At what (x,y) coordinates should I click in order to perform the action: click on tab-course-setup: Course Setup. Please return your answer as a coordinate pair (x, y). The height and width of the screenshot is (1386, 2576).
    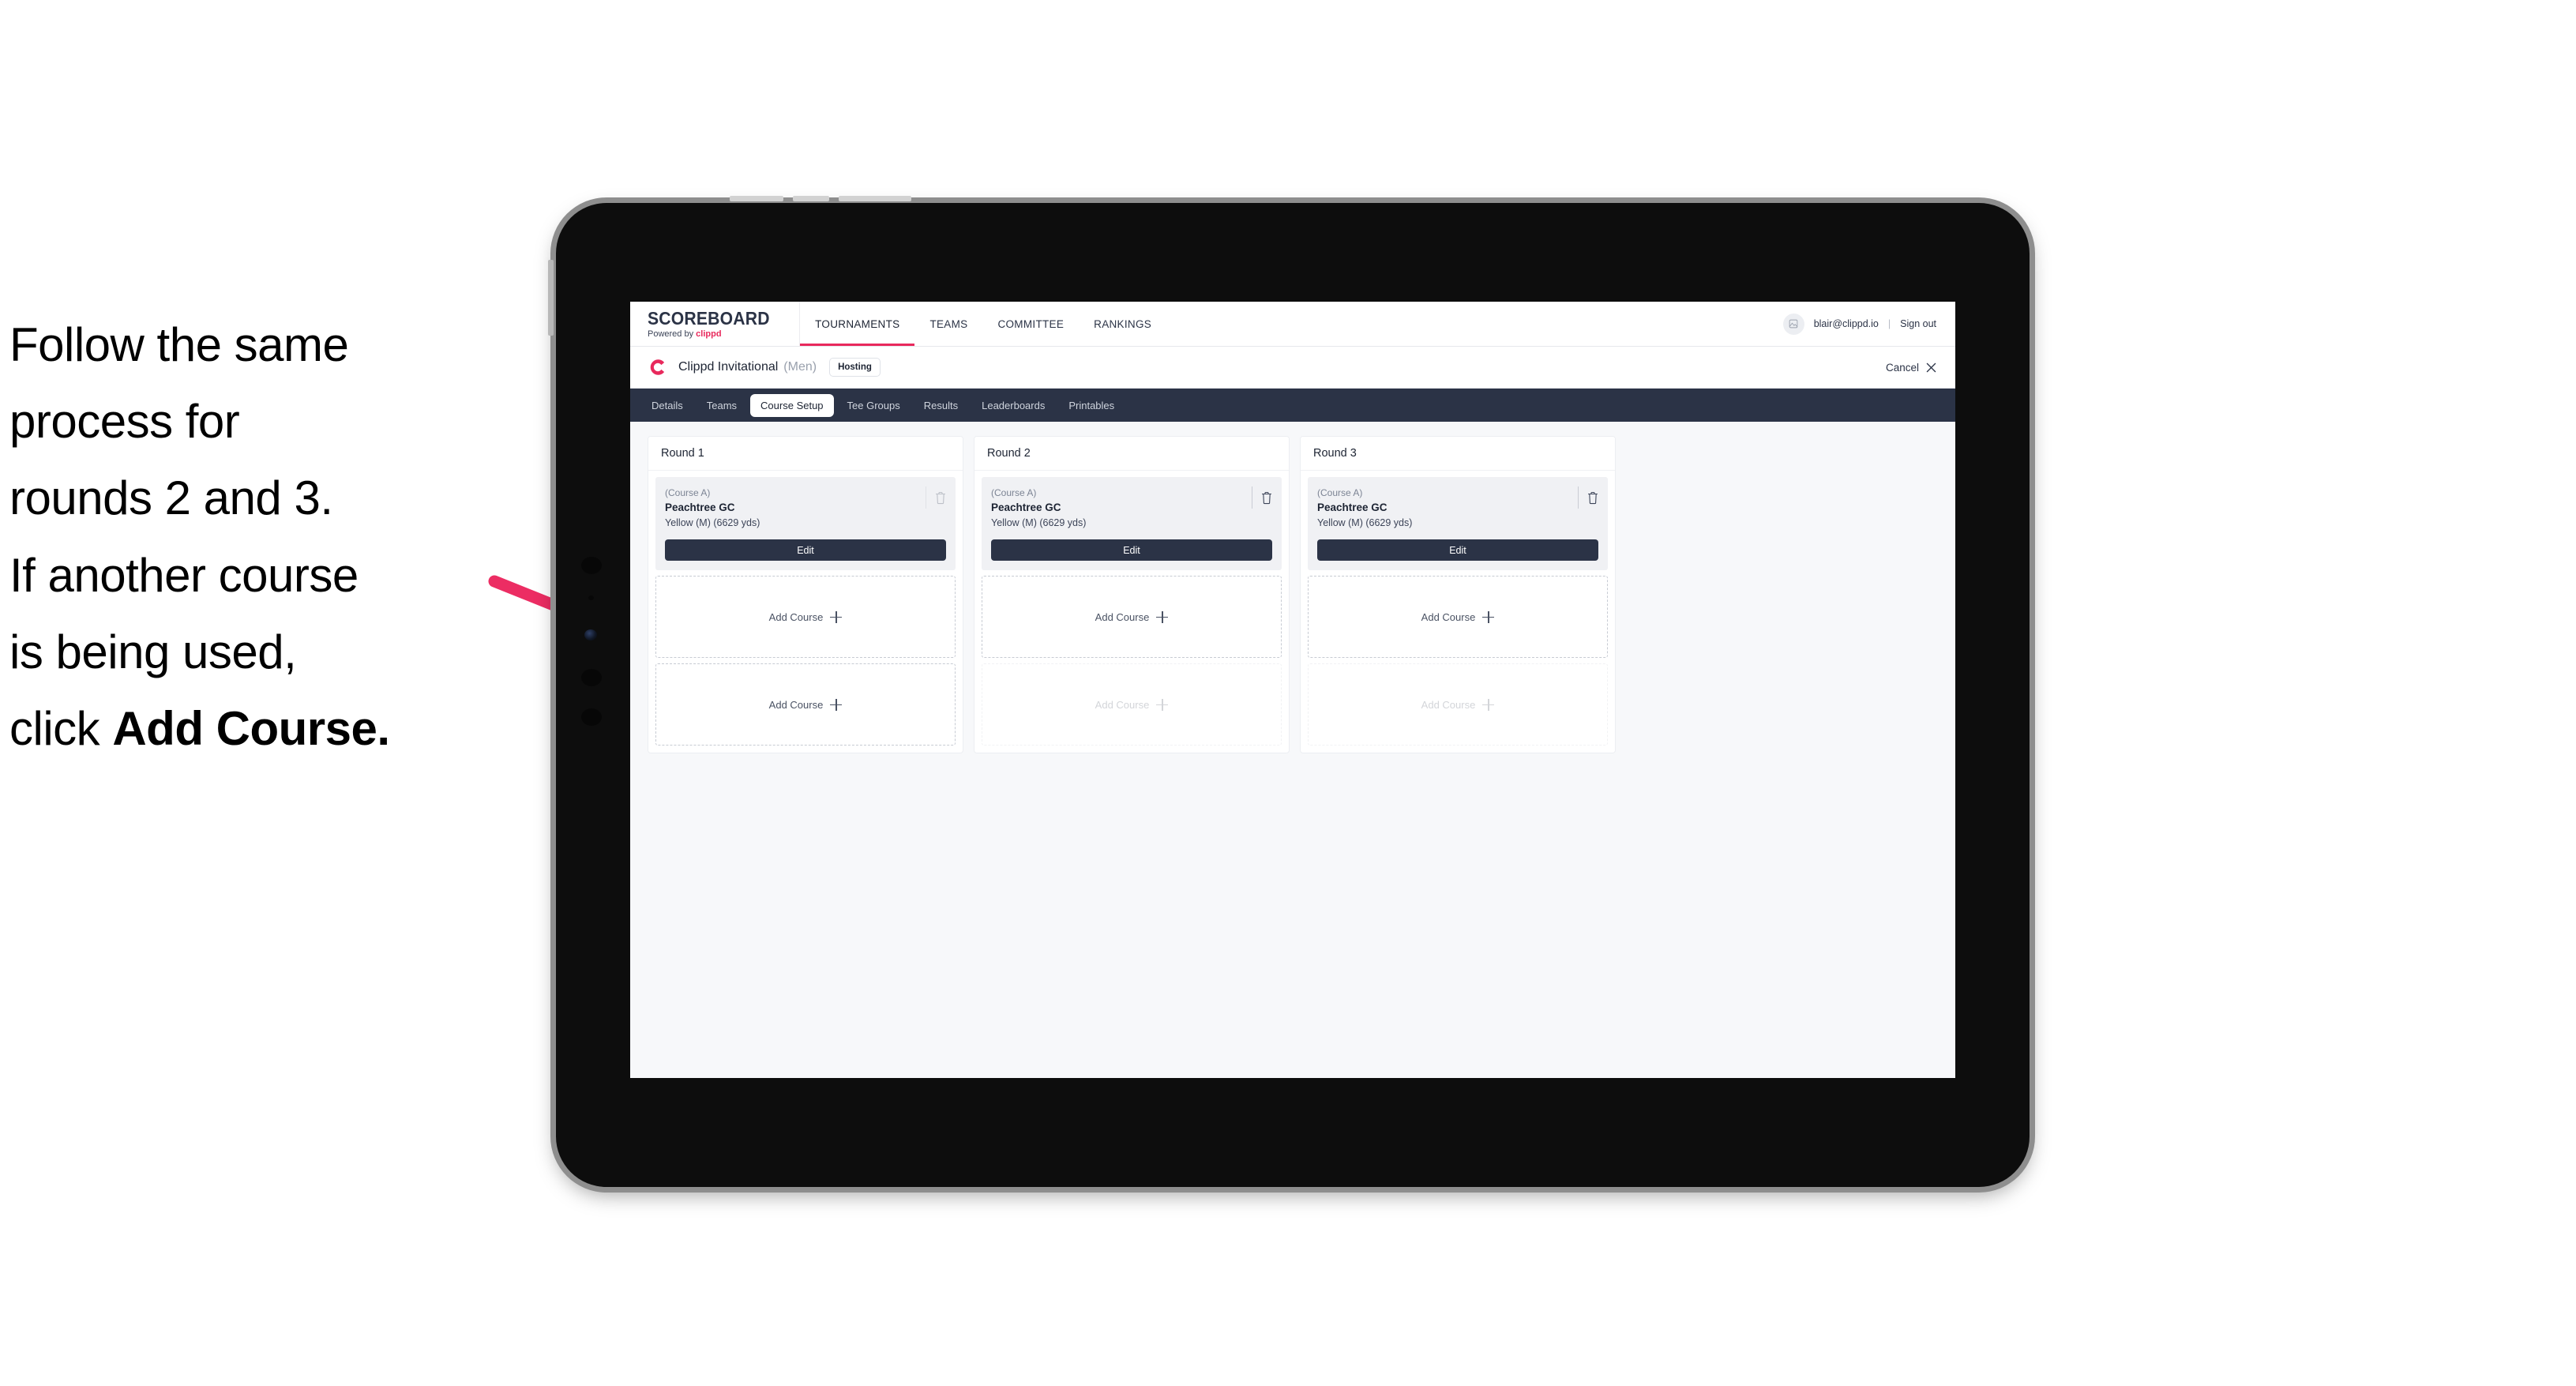
    Looking at the image, I should click on (792, 405).